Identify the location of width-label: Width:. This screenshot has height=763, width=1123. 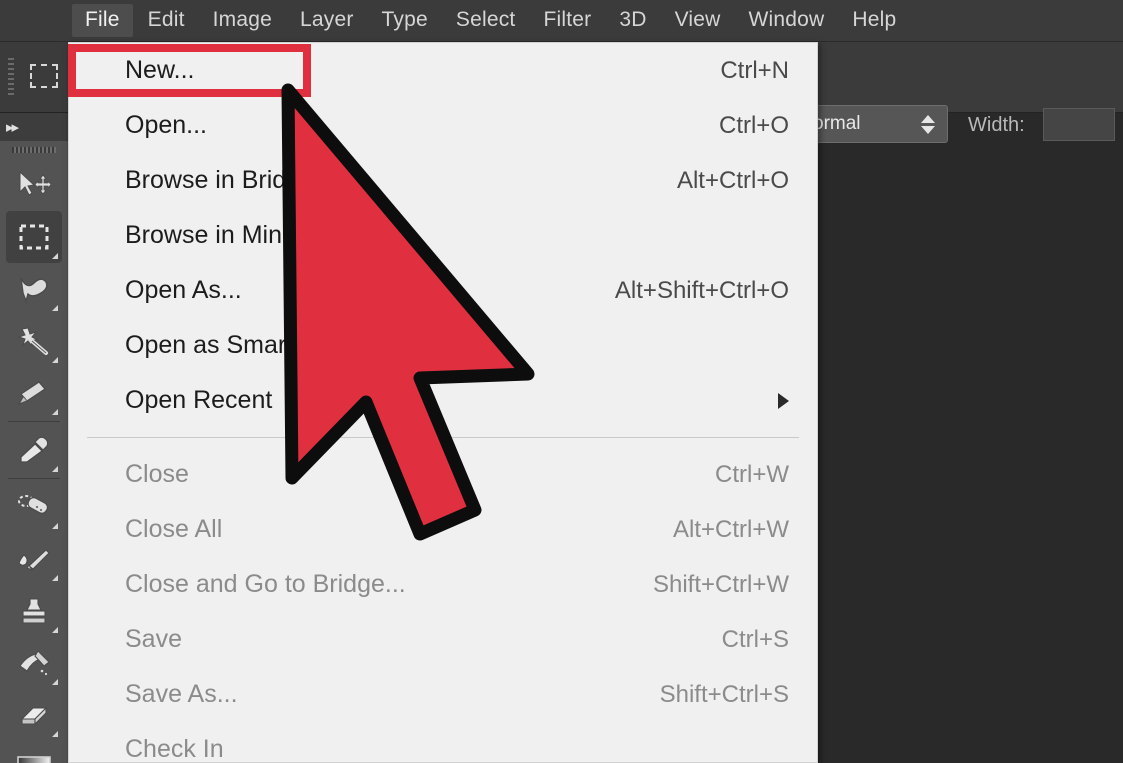
(996, 125).